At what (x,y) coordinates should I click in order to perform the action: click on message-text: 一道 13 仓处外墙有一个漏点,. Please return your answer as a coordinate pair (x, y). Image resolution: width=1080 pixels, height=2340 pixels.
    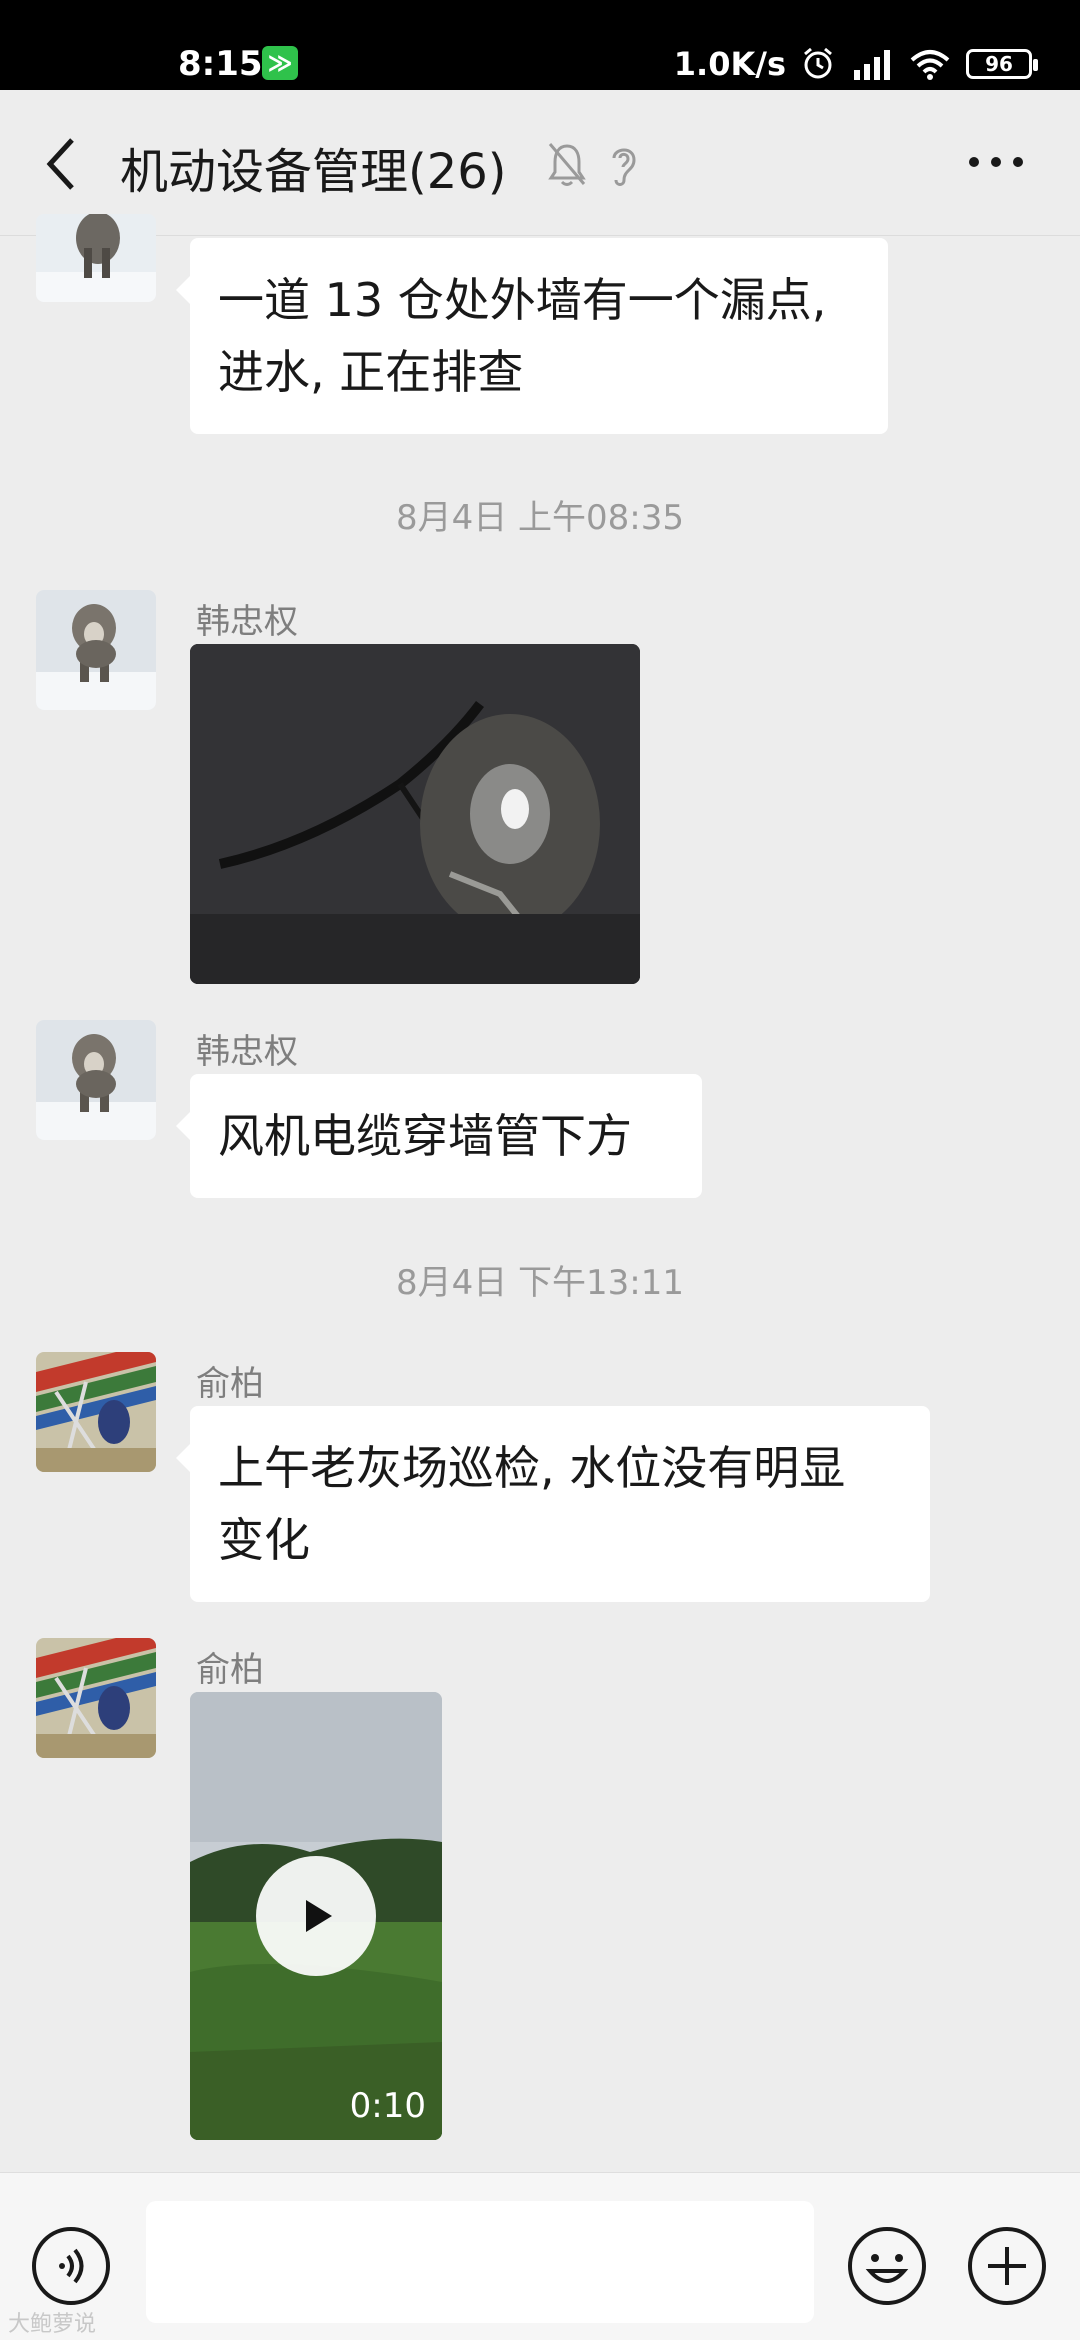
    Looking at the image, I should click on (522, 300).